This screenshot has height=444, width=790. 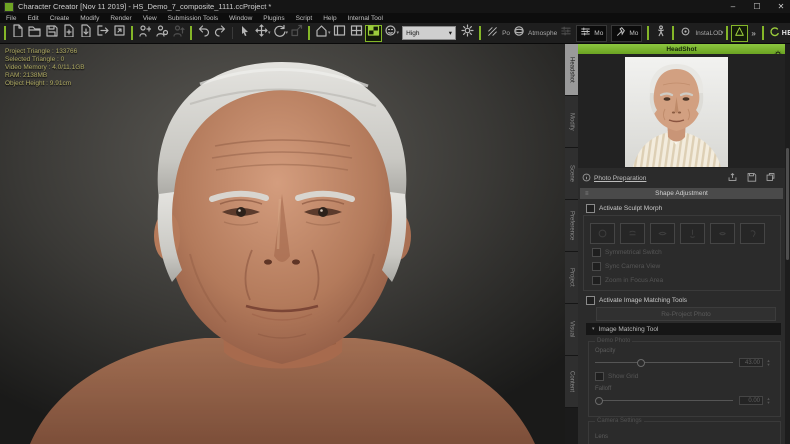 What do you see at coordinates (26, 75) in the screenshot?
I see `stat-ram: RAM: 2138MB` at bounding box center [26, 75].